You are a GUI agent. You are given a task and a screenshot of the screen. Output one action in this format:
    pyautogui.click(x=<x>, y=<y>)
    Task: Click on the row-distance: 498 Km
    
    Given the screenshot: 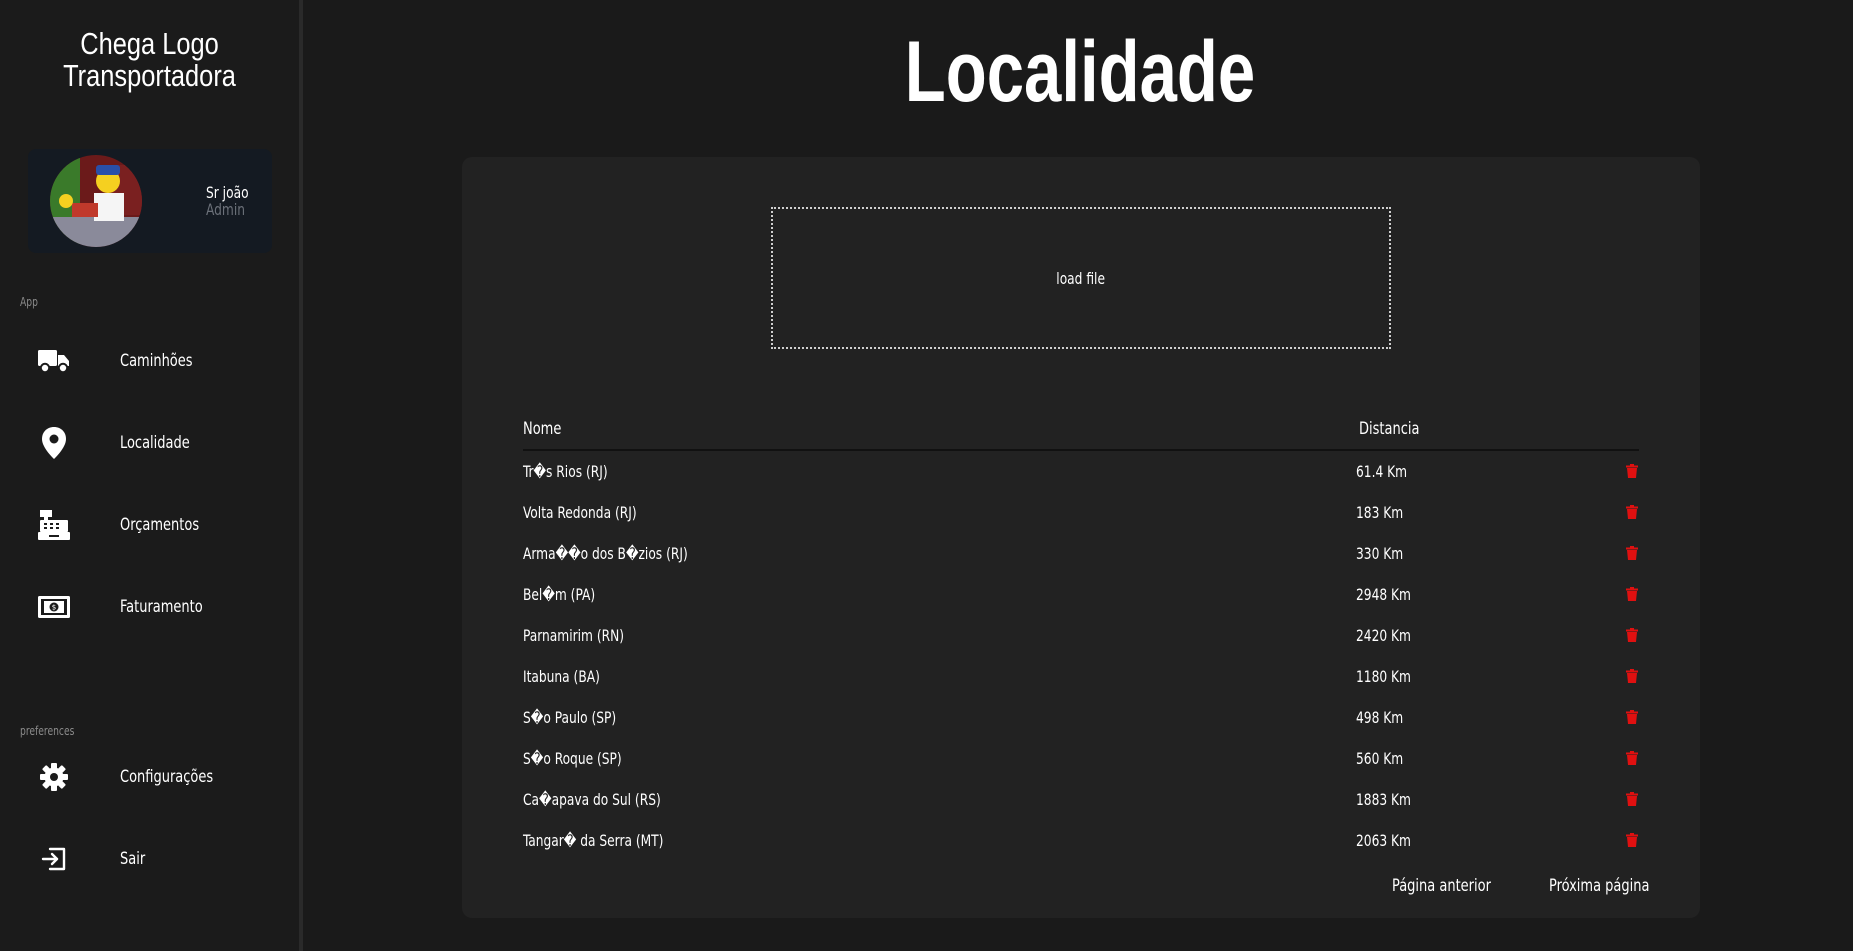 What is the action you would take?
    pyautogui.click(x=1380, y=717)
    